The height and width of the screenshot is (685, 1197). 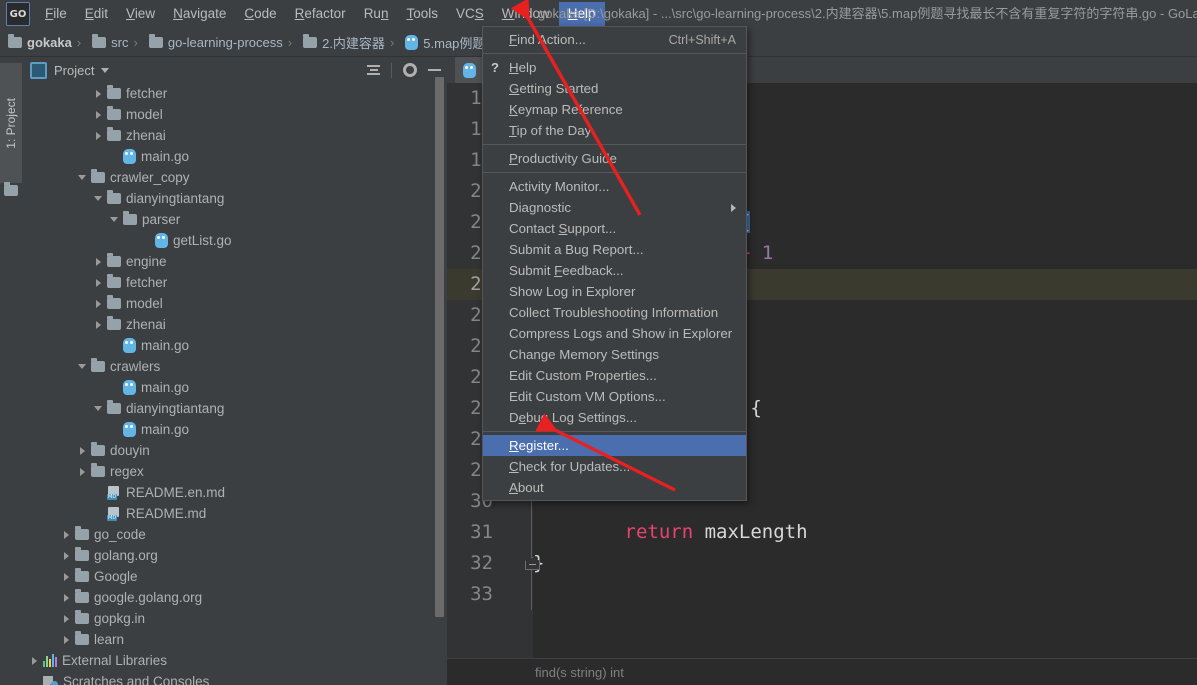 What do you see at coordinates (234, 240) in the screenshot?
I see `tree-item: getList.go` at bounding box center [234, 240].